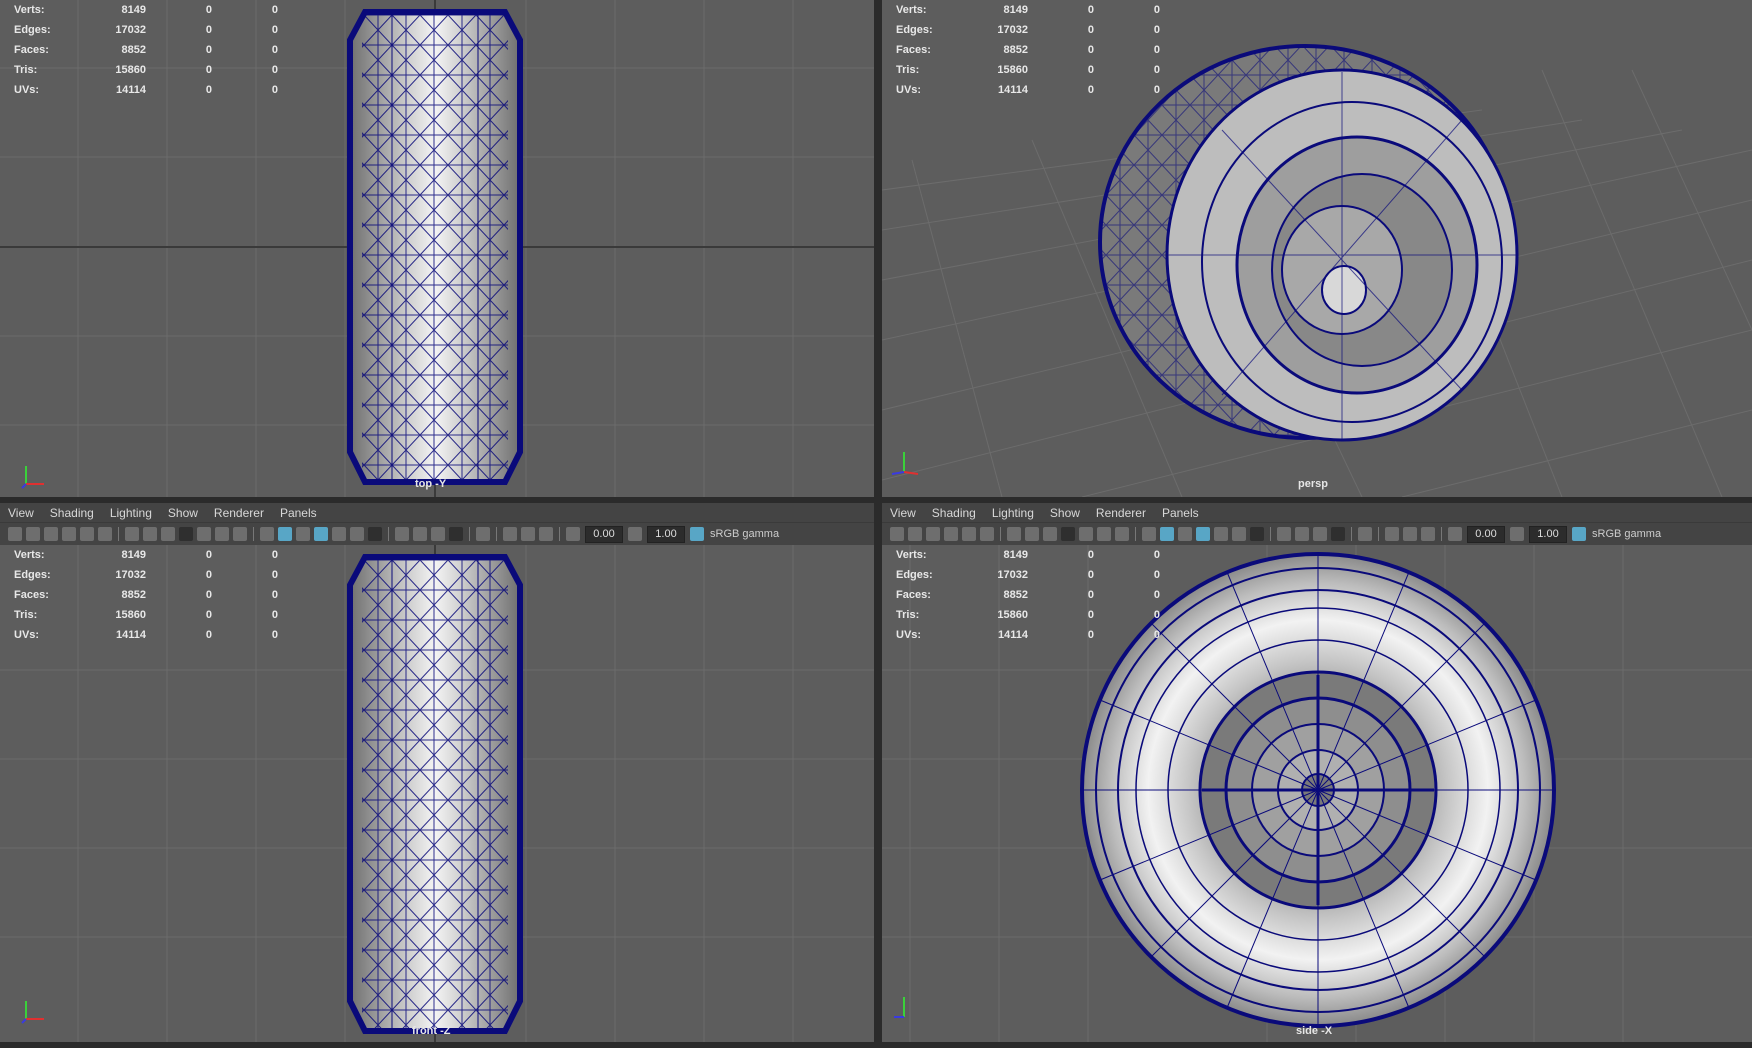 The width and height of the screenshot is (1752, 1048). Describe the element at coordinates (133, 555) in the screenshot. I see `stat-value: 8149` at that location.